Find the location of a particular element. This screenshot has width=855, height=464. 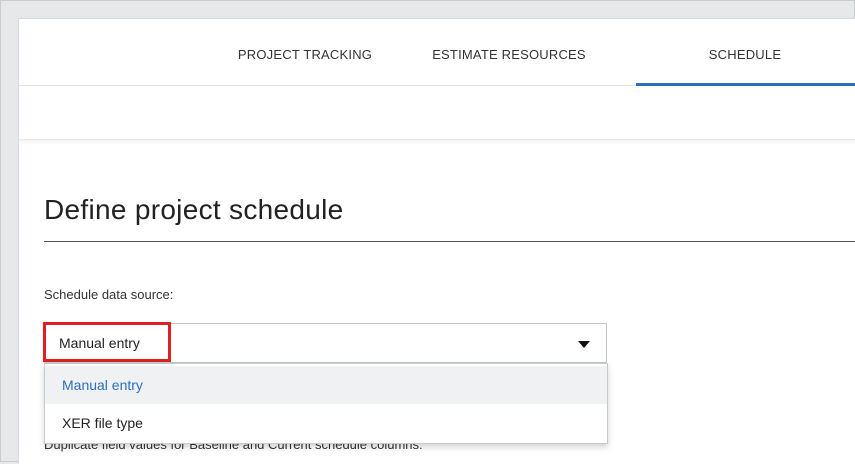

tab-estimate-resources: ESTIMATE RESOURCES is located at coordinates (509, 52).